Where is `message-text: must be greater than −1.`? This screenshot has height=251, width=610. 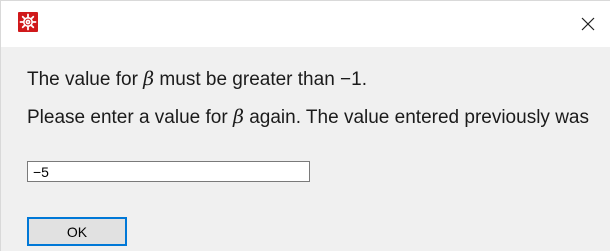 message-text: must be greater than −1. is located at coordinates (260, 79).